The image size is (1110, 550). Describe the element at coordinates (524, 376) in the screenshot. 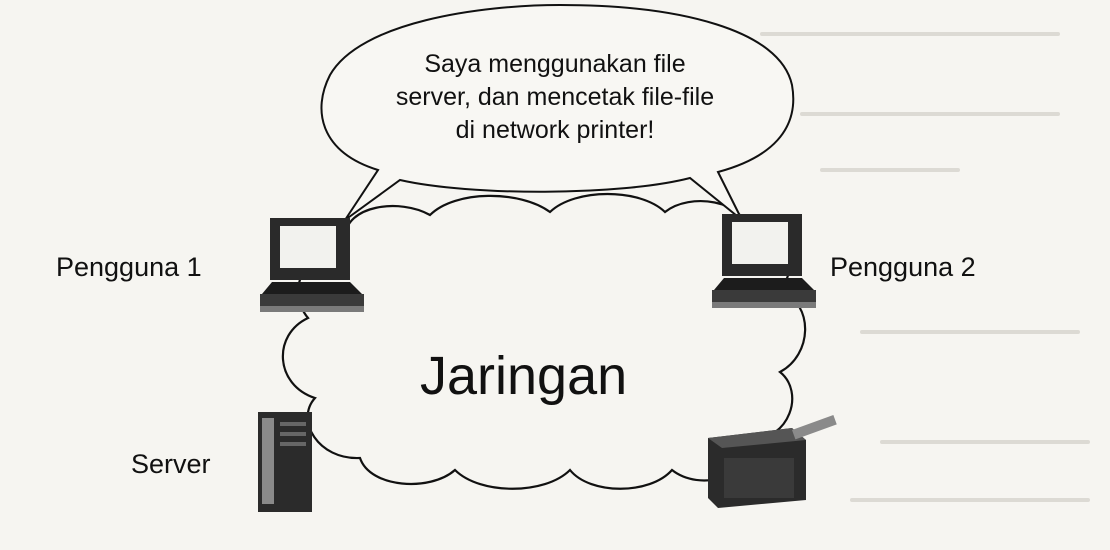

I see `network-label: Jaringan` at that location.